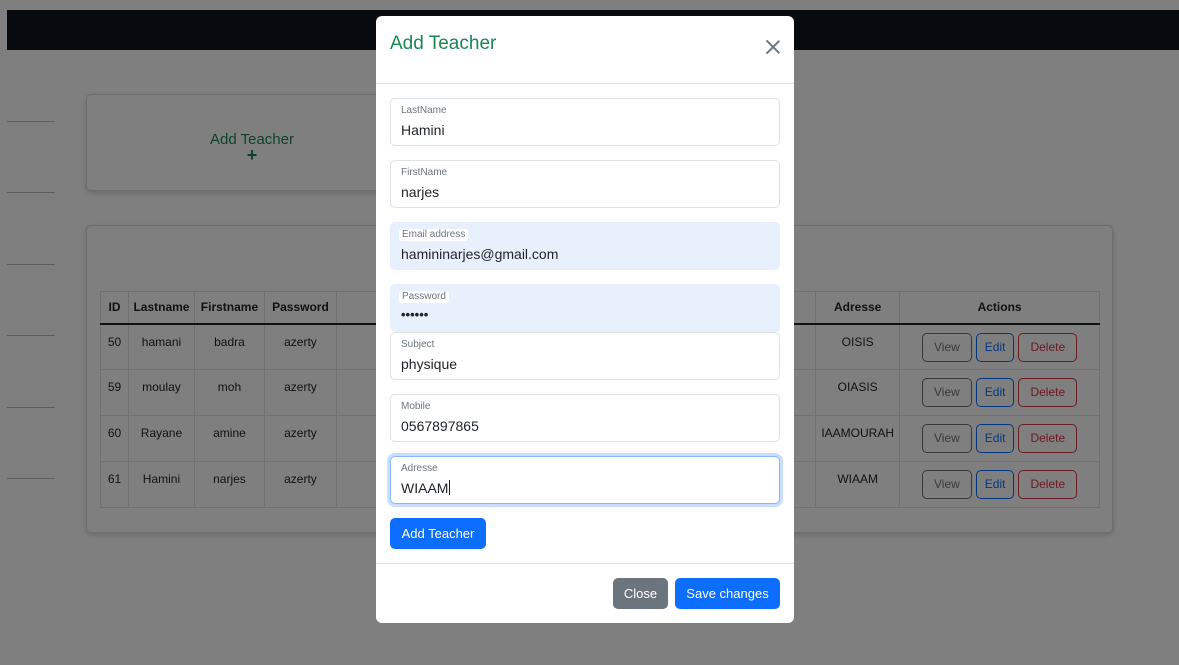 This screenshot has height=665, width=1179. What do you see at coordinates (424, 110) in the screenshot?
I see `lastname-label: LastName` at bounding box center [424, 110].